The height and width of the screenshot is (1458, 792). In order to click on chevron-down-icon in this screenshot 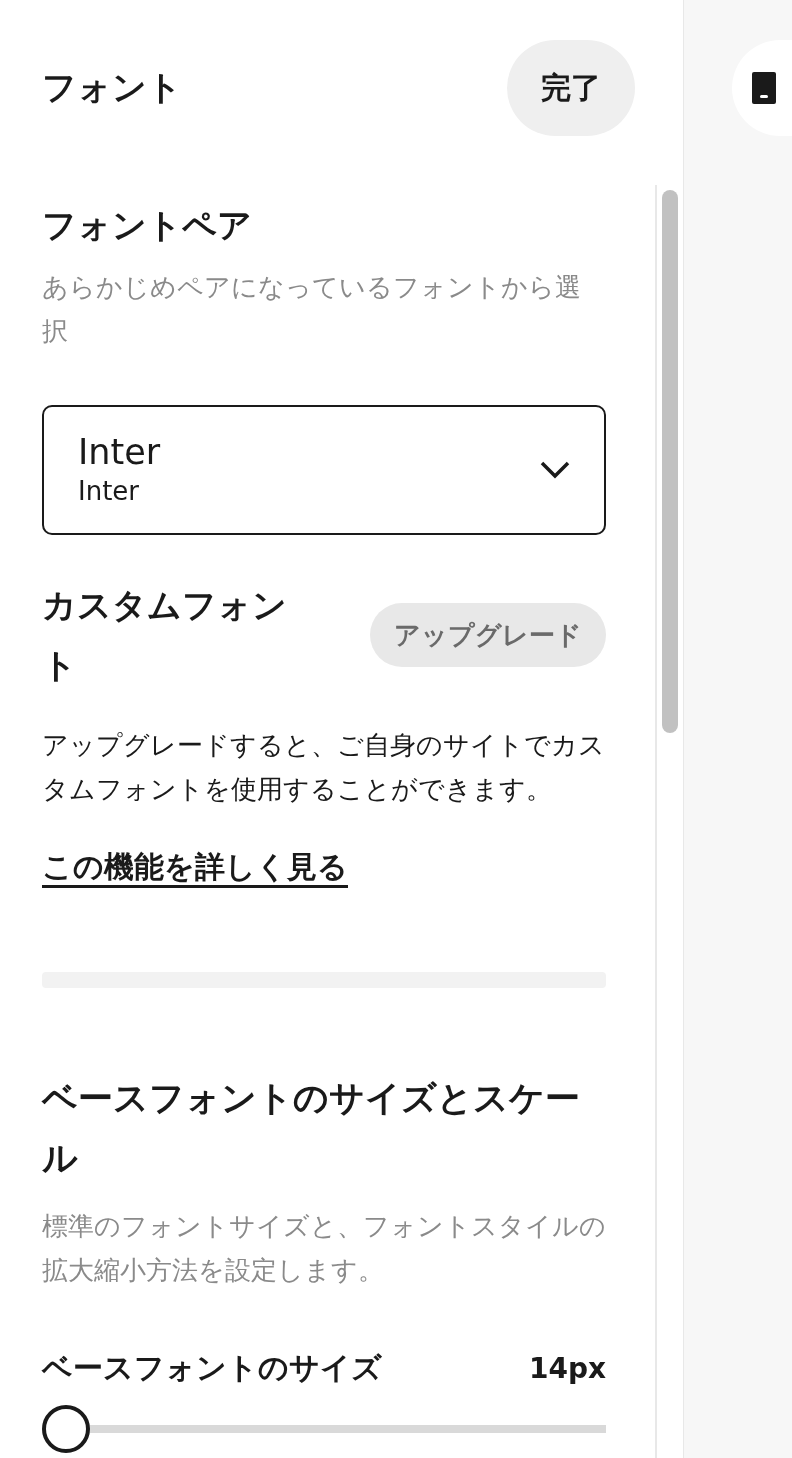, I will do `click(555, 470)`.